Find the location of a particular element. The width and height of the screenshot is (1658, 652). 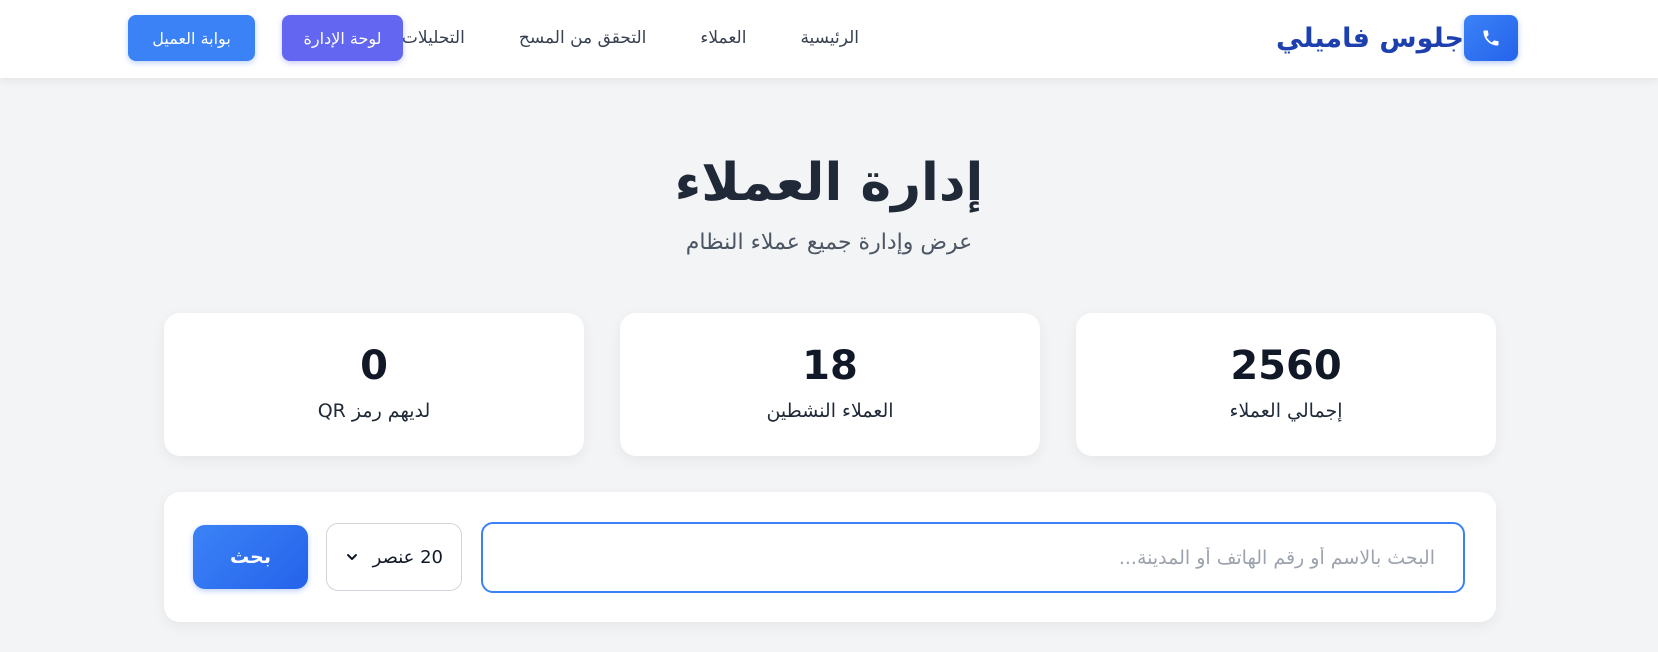

search-input is located at coordinates (973, 557).